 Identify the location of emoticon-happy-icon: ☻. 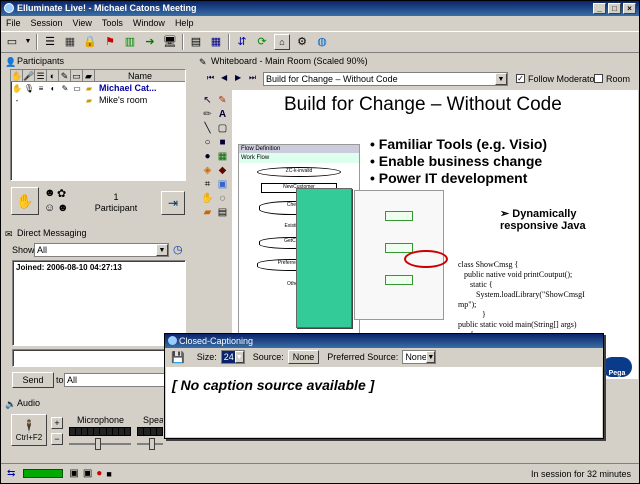
(50, 193).